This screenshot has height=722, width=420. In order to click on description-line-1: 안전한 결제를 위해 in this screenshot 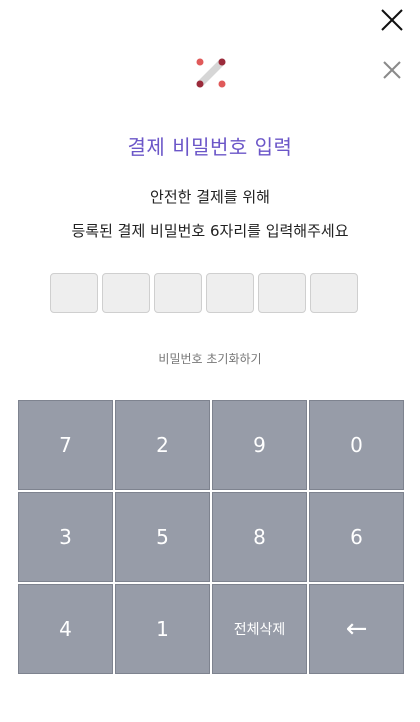, I will do `click(210, 197)`.